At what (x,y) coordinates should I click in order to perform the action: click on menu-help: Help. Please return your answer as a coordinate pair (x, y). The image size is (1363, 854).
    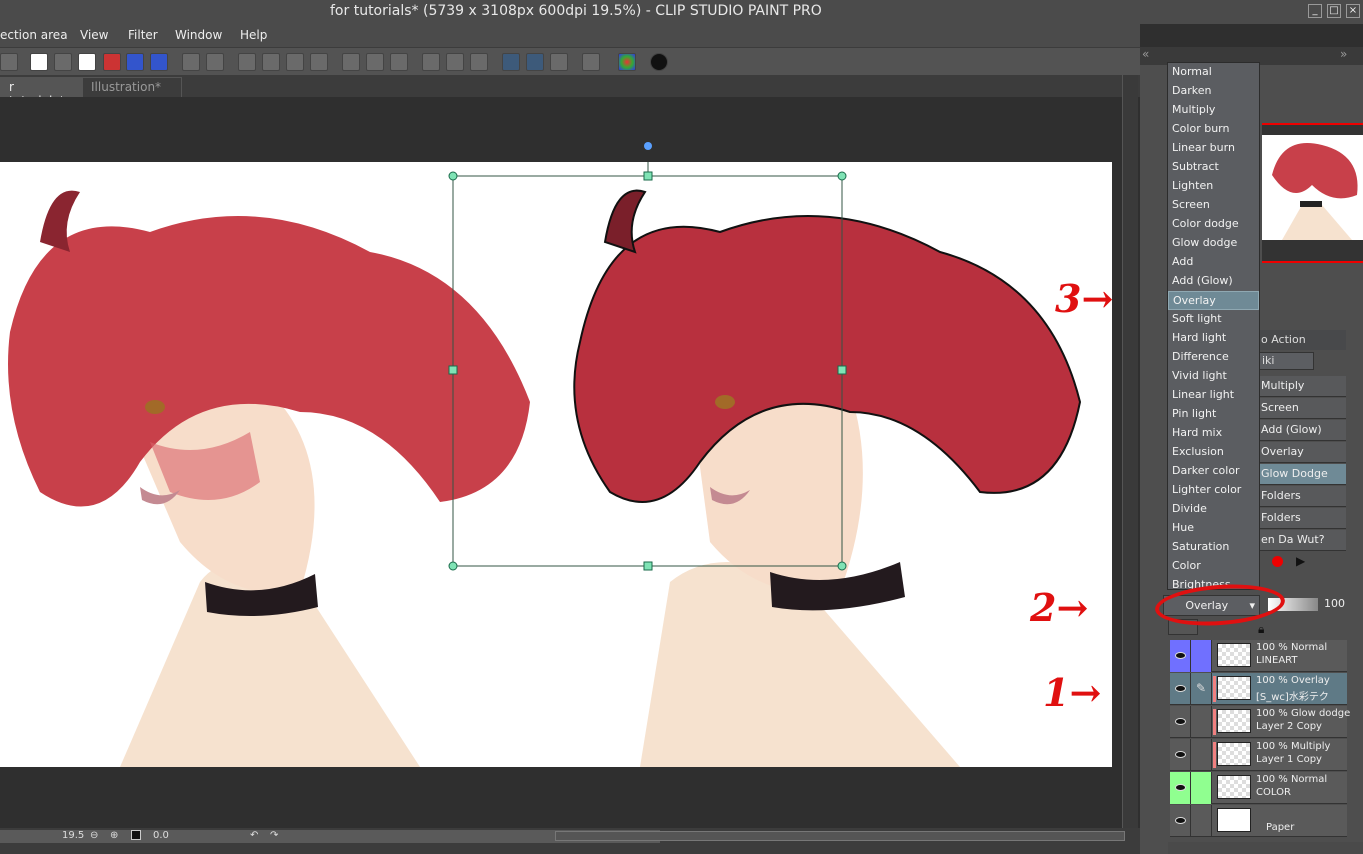
    Looking at the image, I should click on (253, 35).